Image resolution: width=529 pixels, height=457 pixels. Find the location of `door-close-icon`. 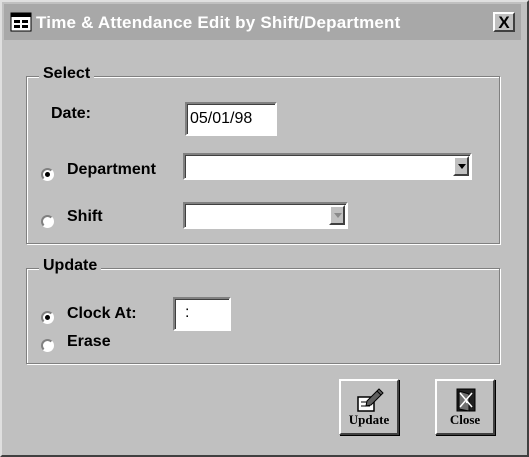

door-close-icon is located at coordinates (466, 400).